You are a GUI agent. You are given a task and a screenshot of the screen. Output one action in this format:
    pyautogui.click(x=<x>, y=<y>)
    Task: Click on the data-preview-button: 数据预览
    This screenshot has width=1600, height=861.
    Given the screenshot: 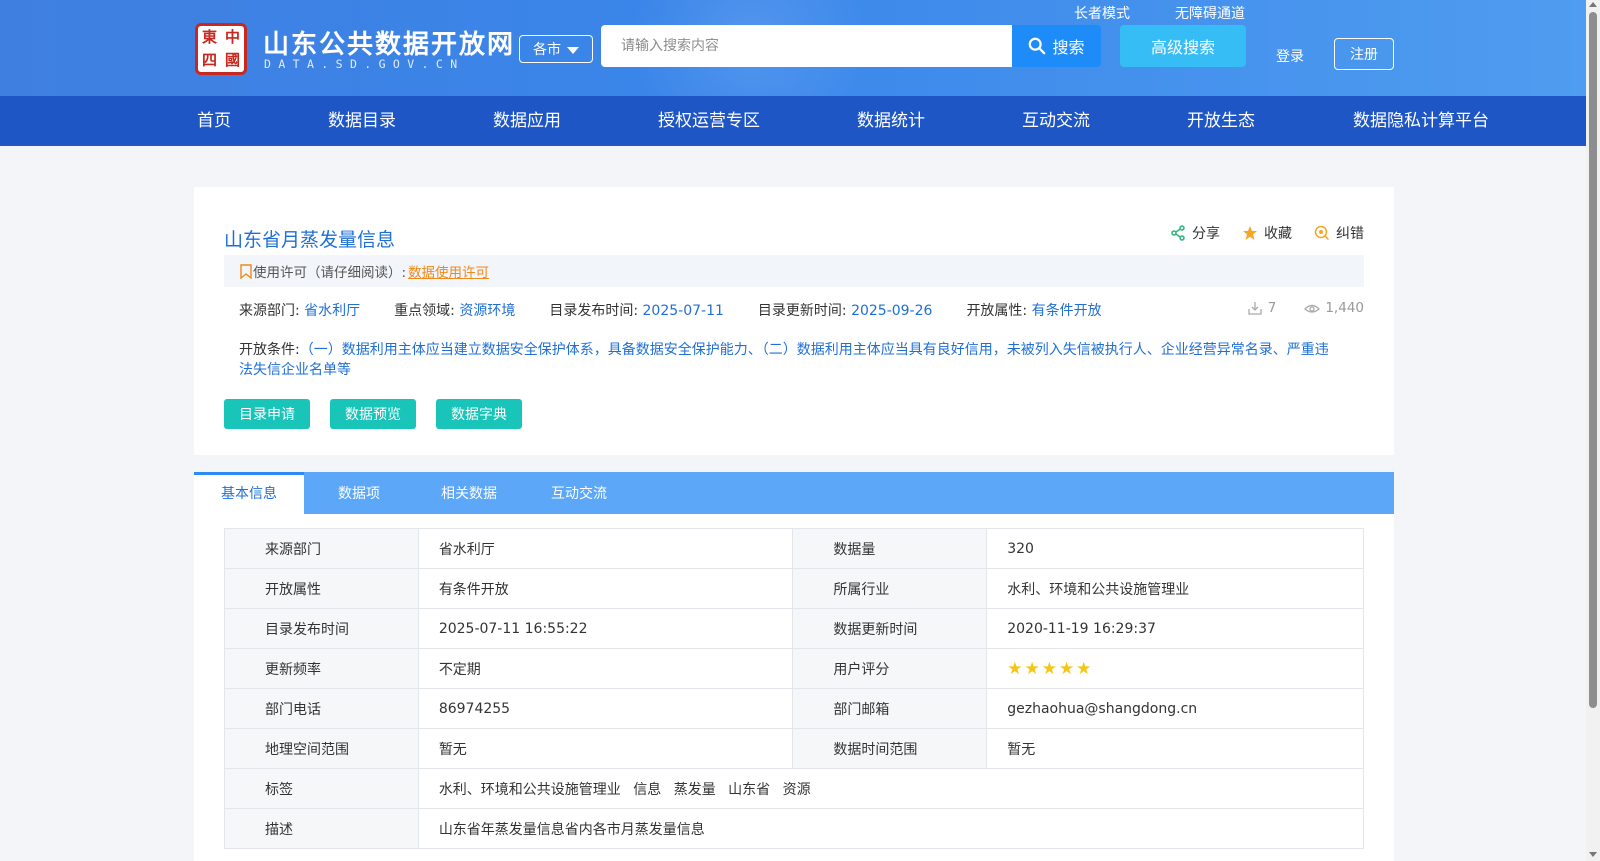 What is the action you would take?
    pyautogui.click(x=373, y=414)
    